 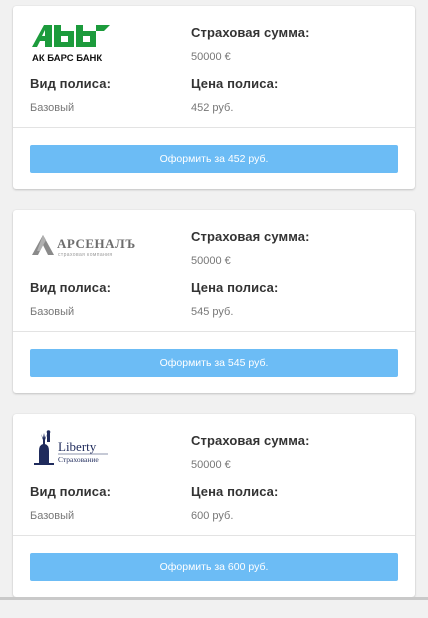 What do you see at coordinates (78, 459) in the screenshot?
I see `liberty-logo-subtext: Страхование` at bounding box center [78, 459].